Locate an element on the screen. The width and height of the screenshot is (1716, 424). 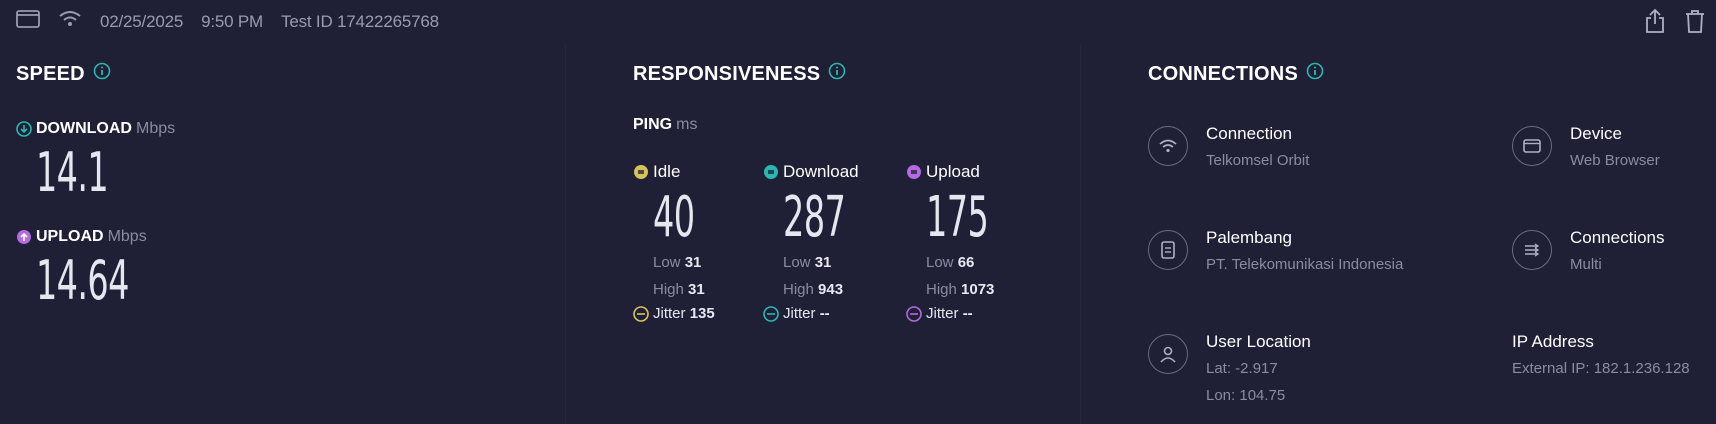
ip-address-info: IP Address External IP: 182.1.236.128 is located at coordinates (1601, 354).